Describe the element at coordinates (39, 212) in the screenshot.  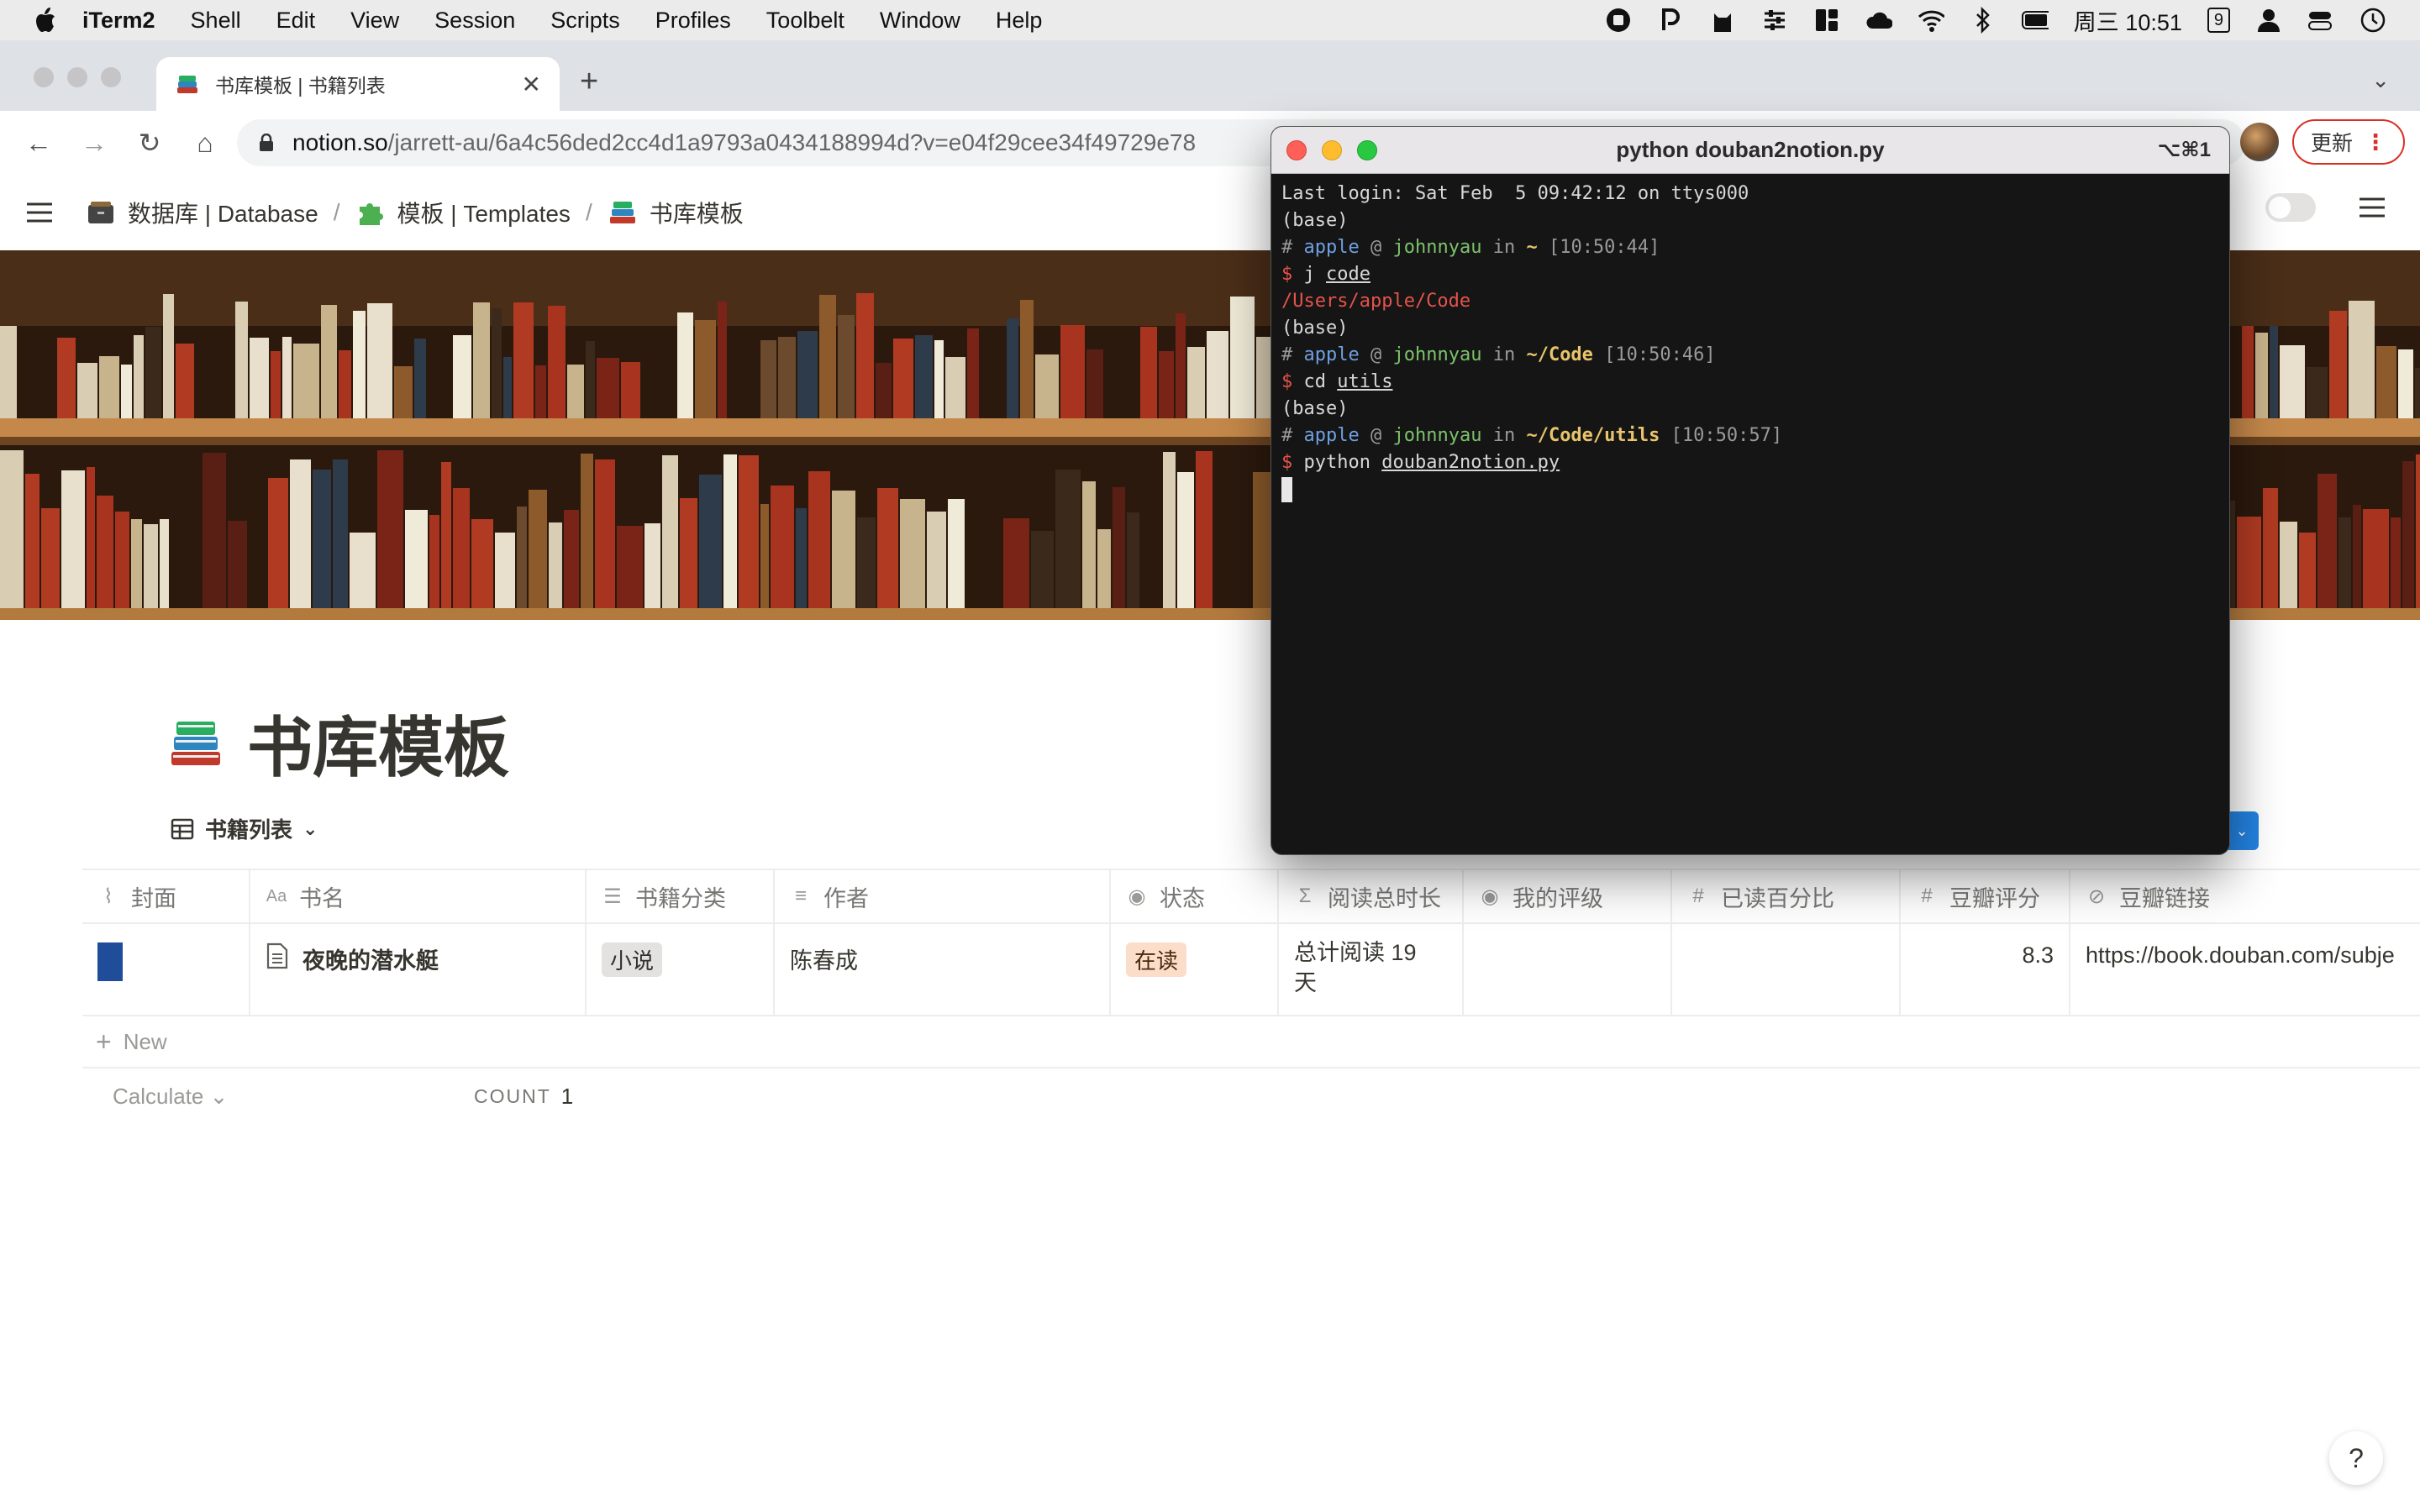
I see `sidebar-menu-icon` at that location.